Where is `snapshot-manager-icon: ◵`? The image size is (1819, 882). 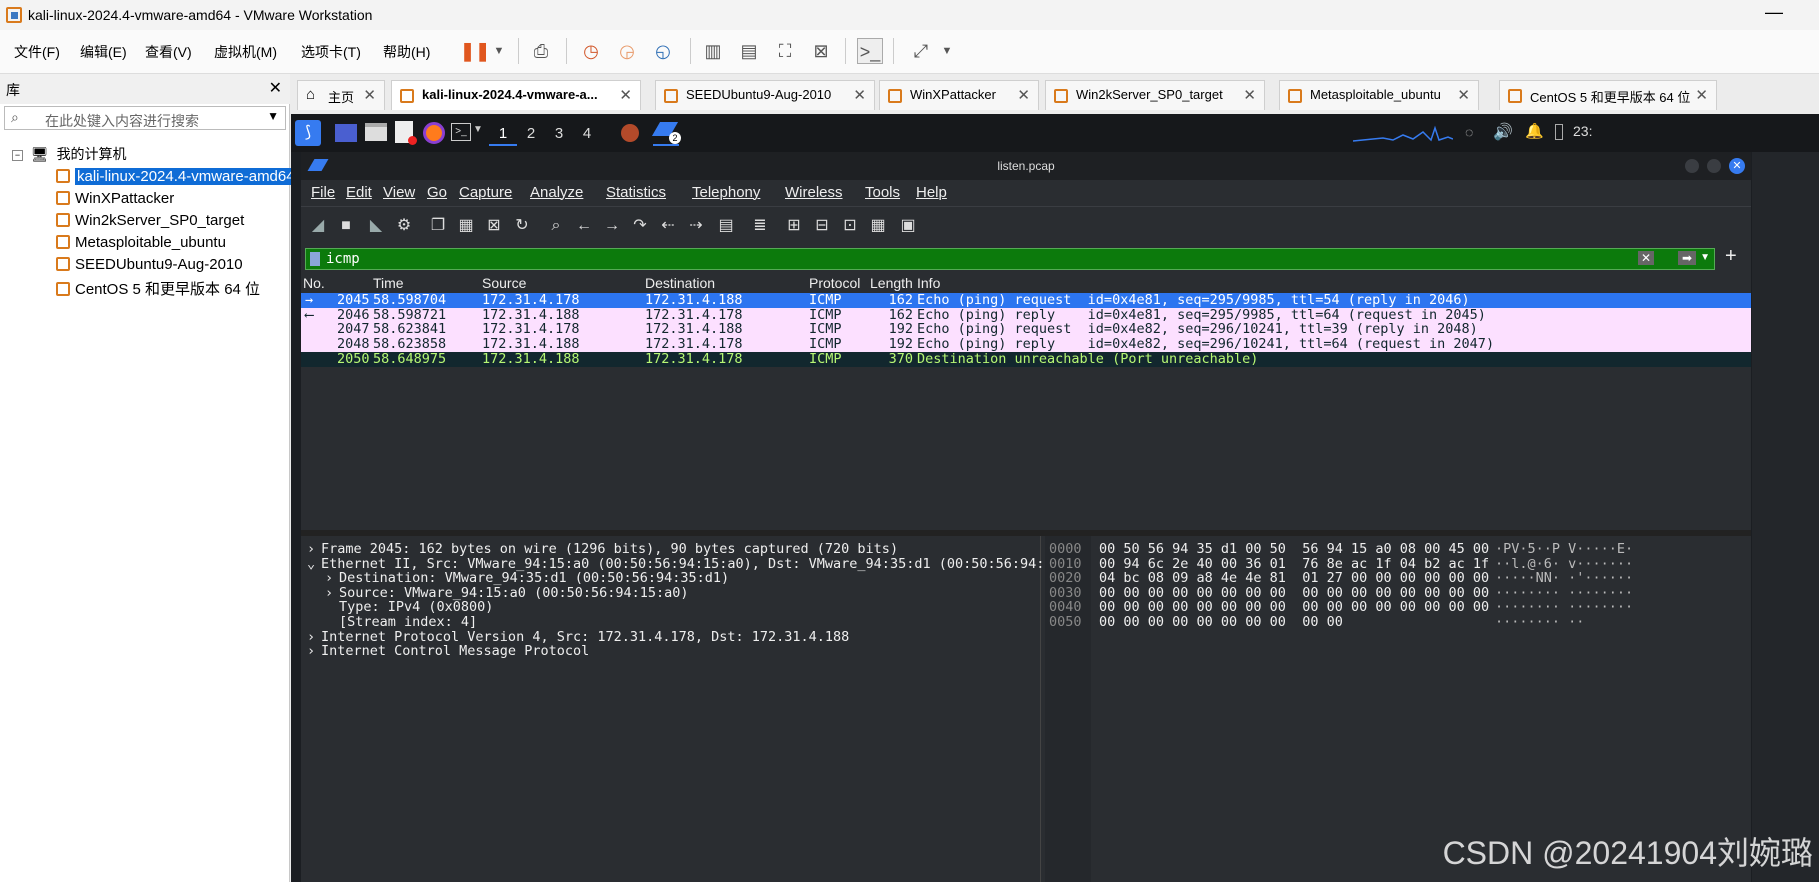
snapshot-manager-icon: ◵ is located at coordinates (663, 51).